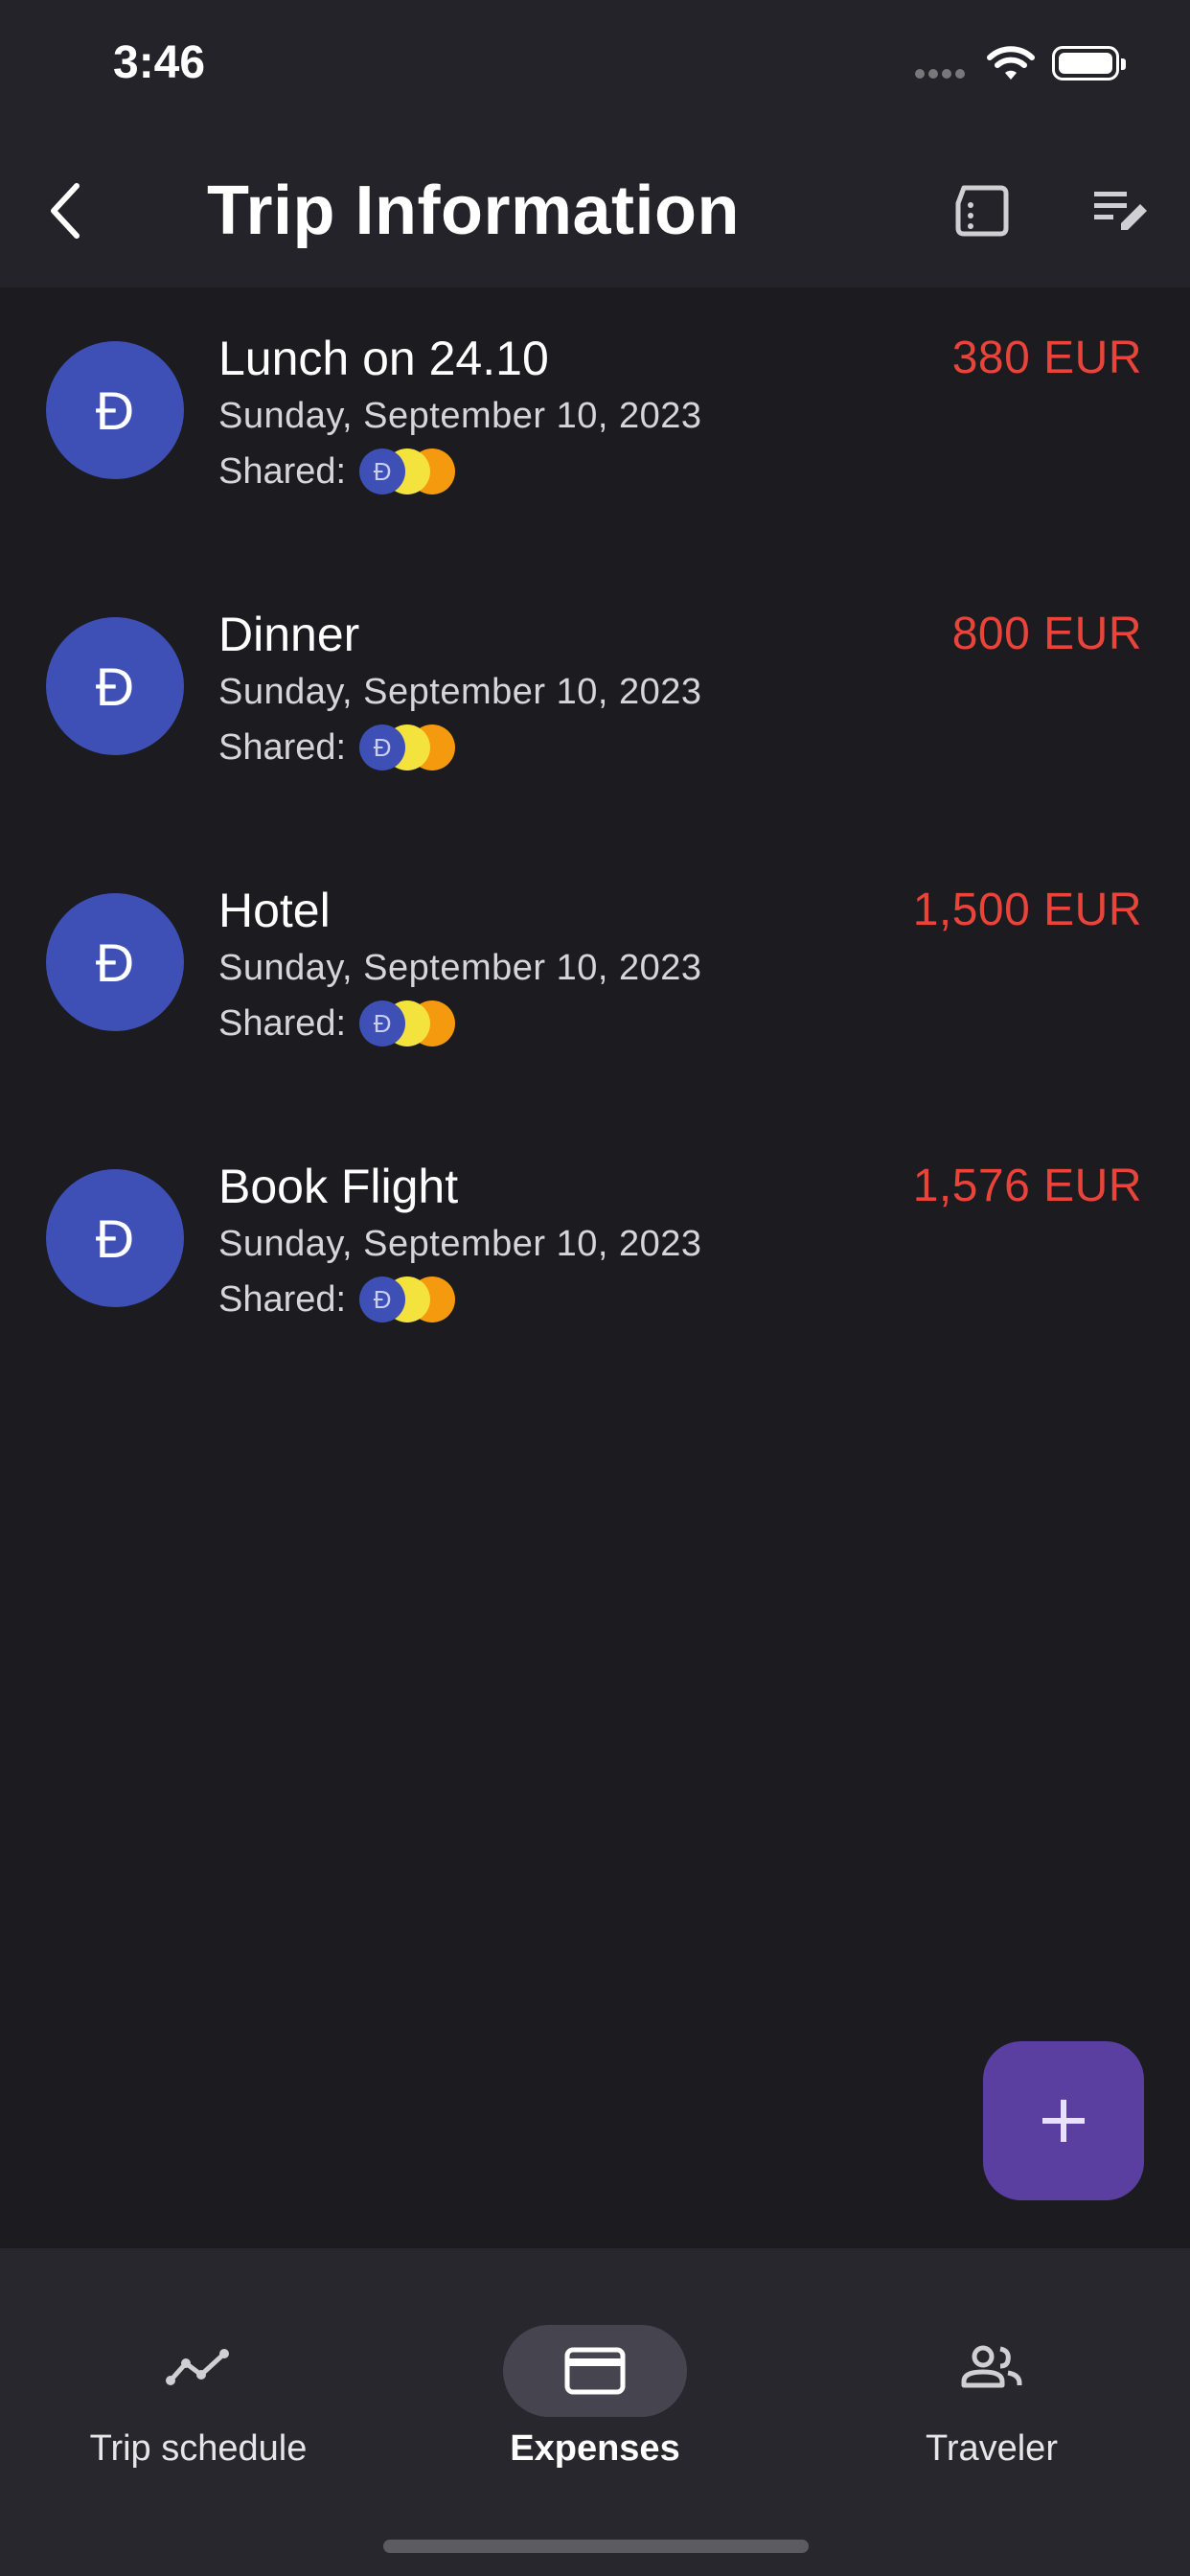 The height and width of the screenshot is (2576, 1190). What do you see at coordinates (1046, 634) in the screenshot?
I see `expense-amount: 800 EUR` at bounding box center [1046, 634].